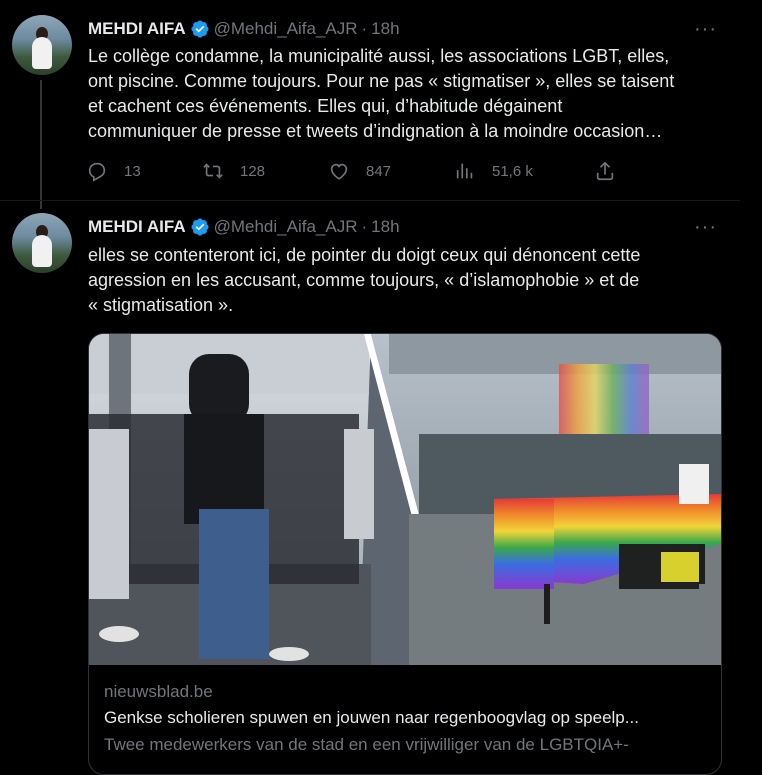 This screenshot has width=762, height=775. What do you see at coordinates (113, 171) in the screenshot?
I see `reply-button: 13` at bounding box center [113, 171].